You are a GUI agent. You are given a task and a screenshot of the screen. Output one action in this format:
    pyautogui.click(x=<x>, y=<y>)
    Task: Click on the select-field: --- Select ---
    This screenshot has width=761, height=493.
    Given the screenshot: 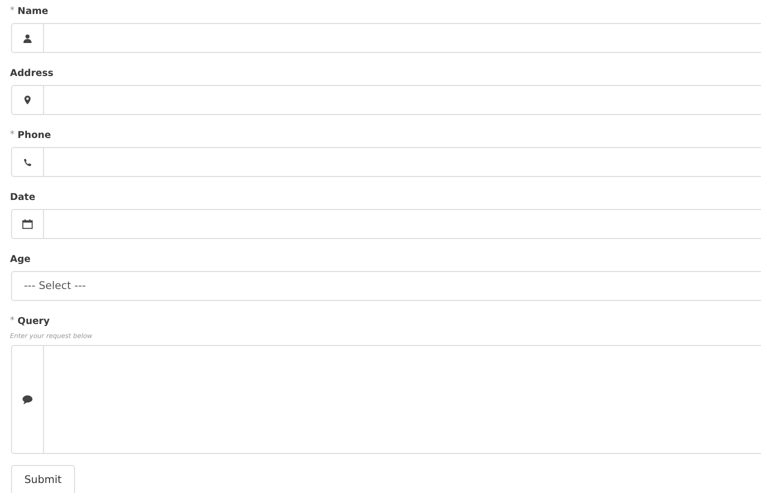 What is the action you would take?
    pyautogui.click(x=386, y=286)
    